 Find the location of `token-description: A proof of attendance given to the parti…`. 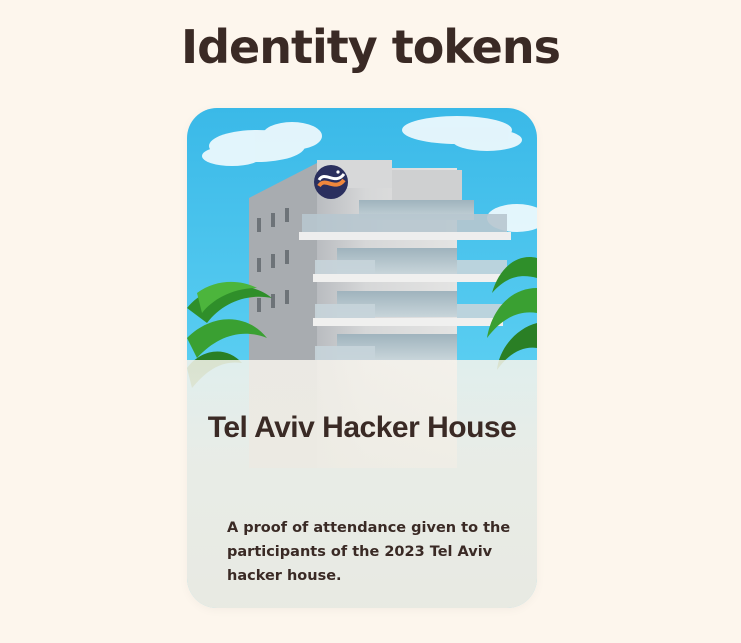

token-description: A proof of attendance given to the parti… is located at coordinates (369, 552).